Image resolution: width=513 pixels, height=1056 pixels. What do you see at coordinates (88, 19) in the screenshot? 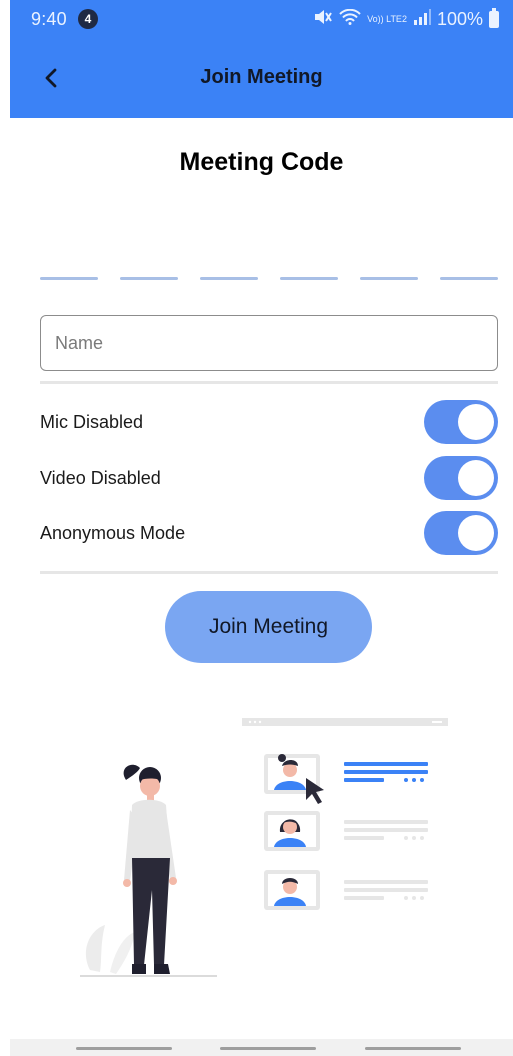
I see `notification-badge: 4` at bounding box center [88, 19].